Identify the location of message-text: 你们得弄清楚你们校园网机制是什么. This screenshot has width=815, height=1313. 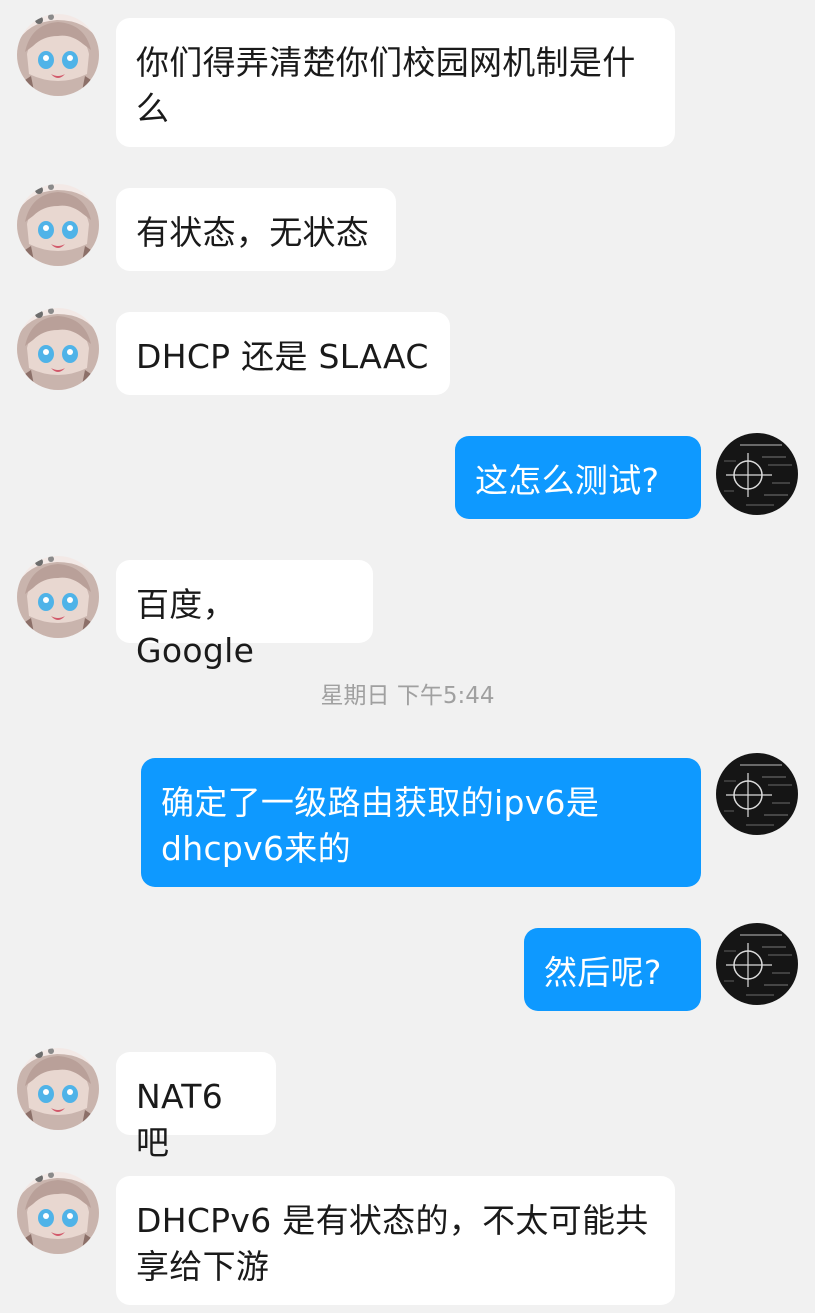
(386, 85).